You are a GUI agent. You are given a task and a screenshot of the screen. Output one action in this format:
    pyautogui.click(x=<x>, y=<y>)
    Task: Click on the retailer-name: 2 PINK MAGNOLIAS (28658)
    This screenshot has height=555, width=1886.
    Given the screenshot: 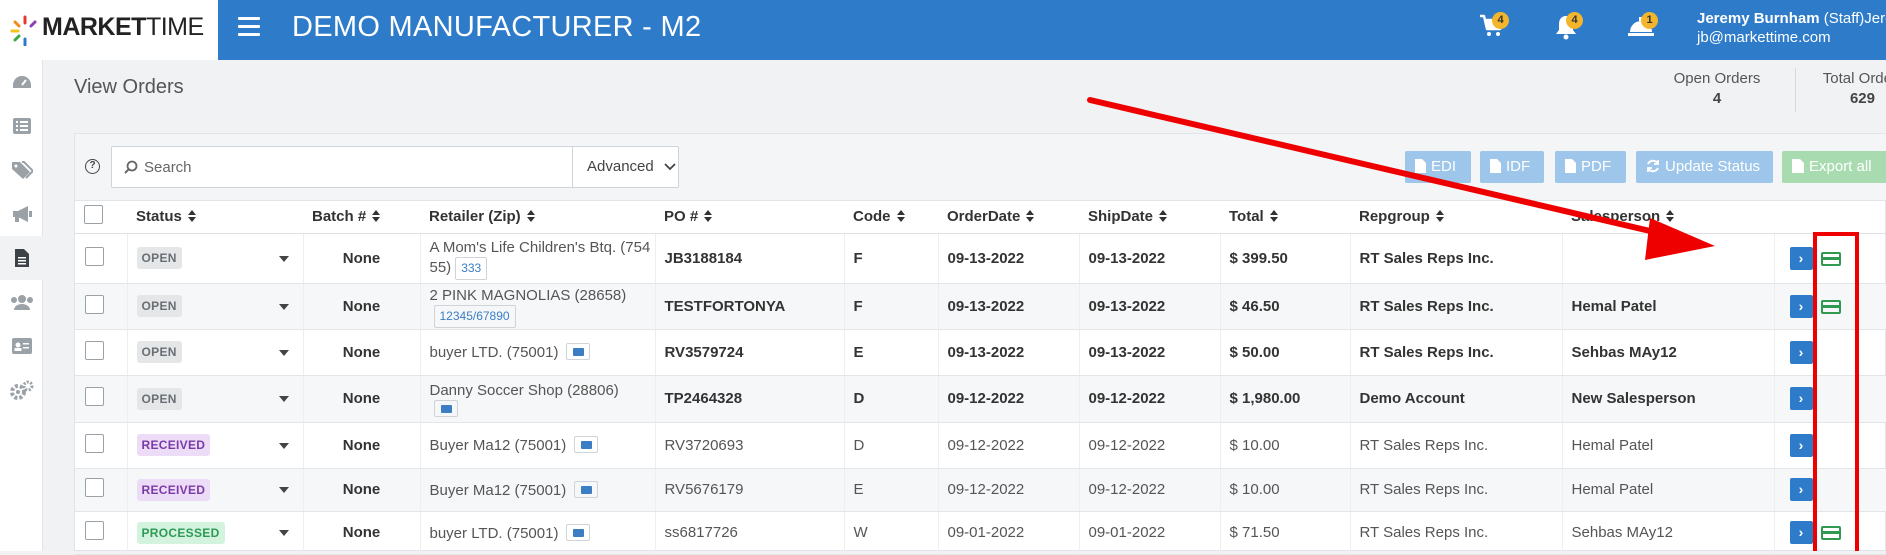 What is the action you would take?
    pyautogui.click(x=528, y=295)
    